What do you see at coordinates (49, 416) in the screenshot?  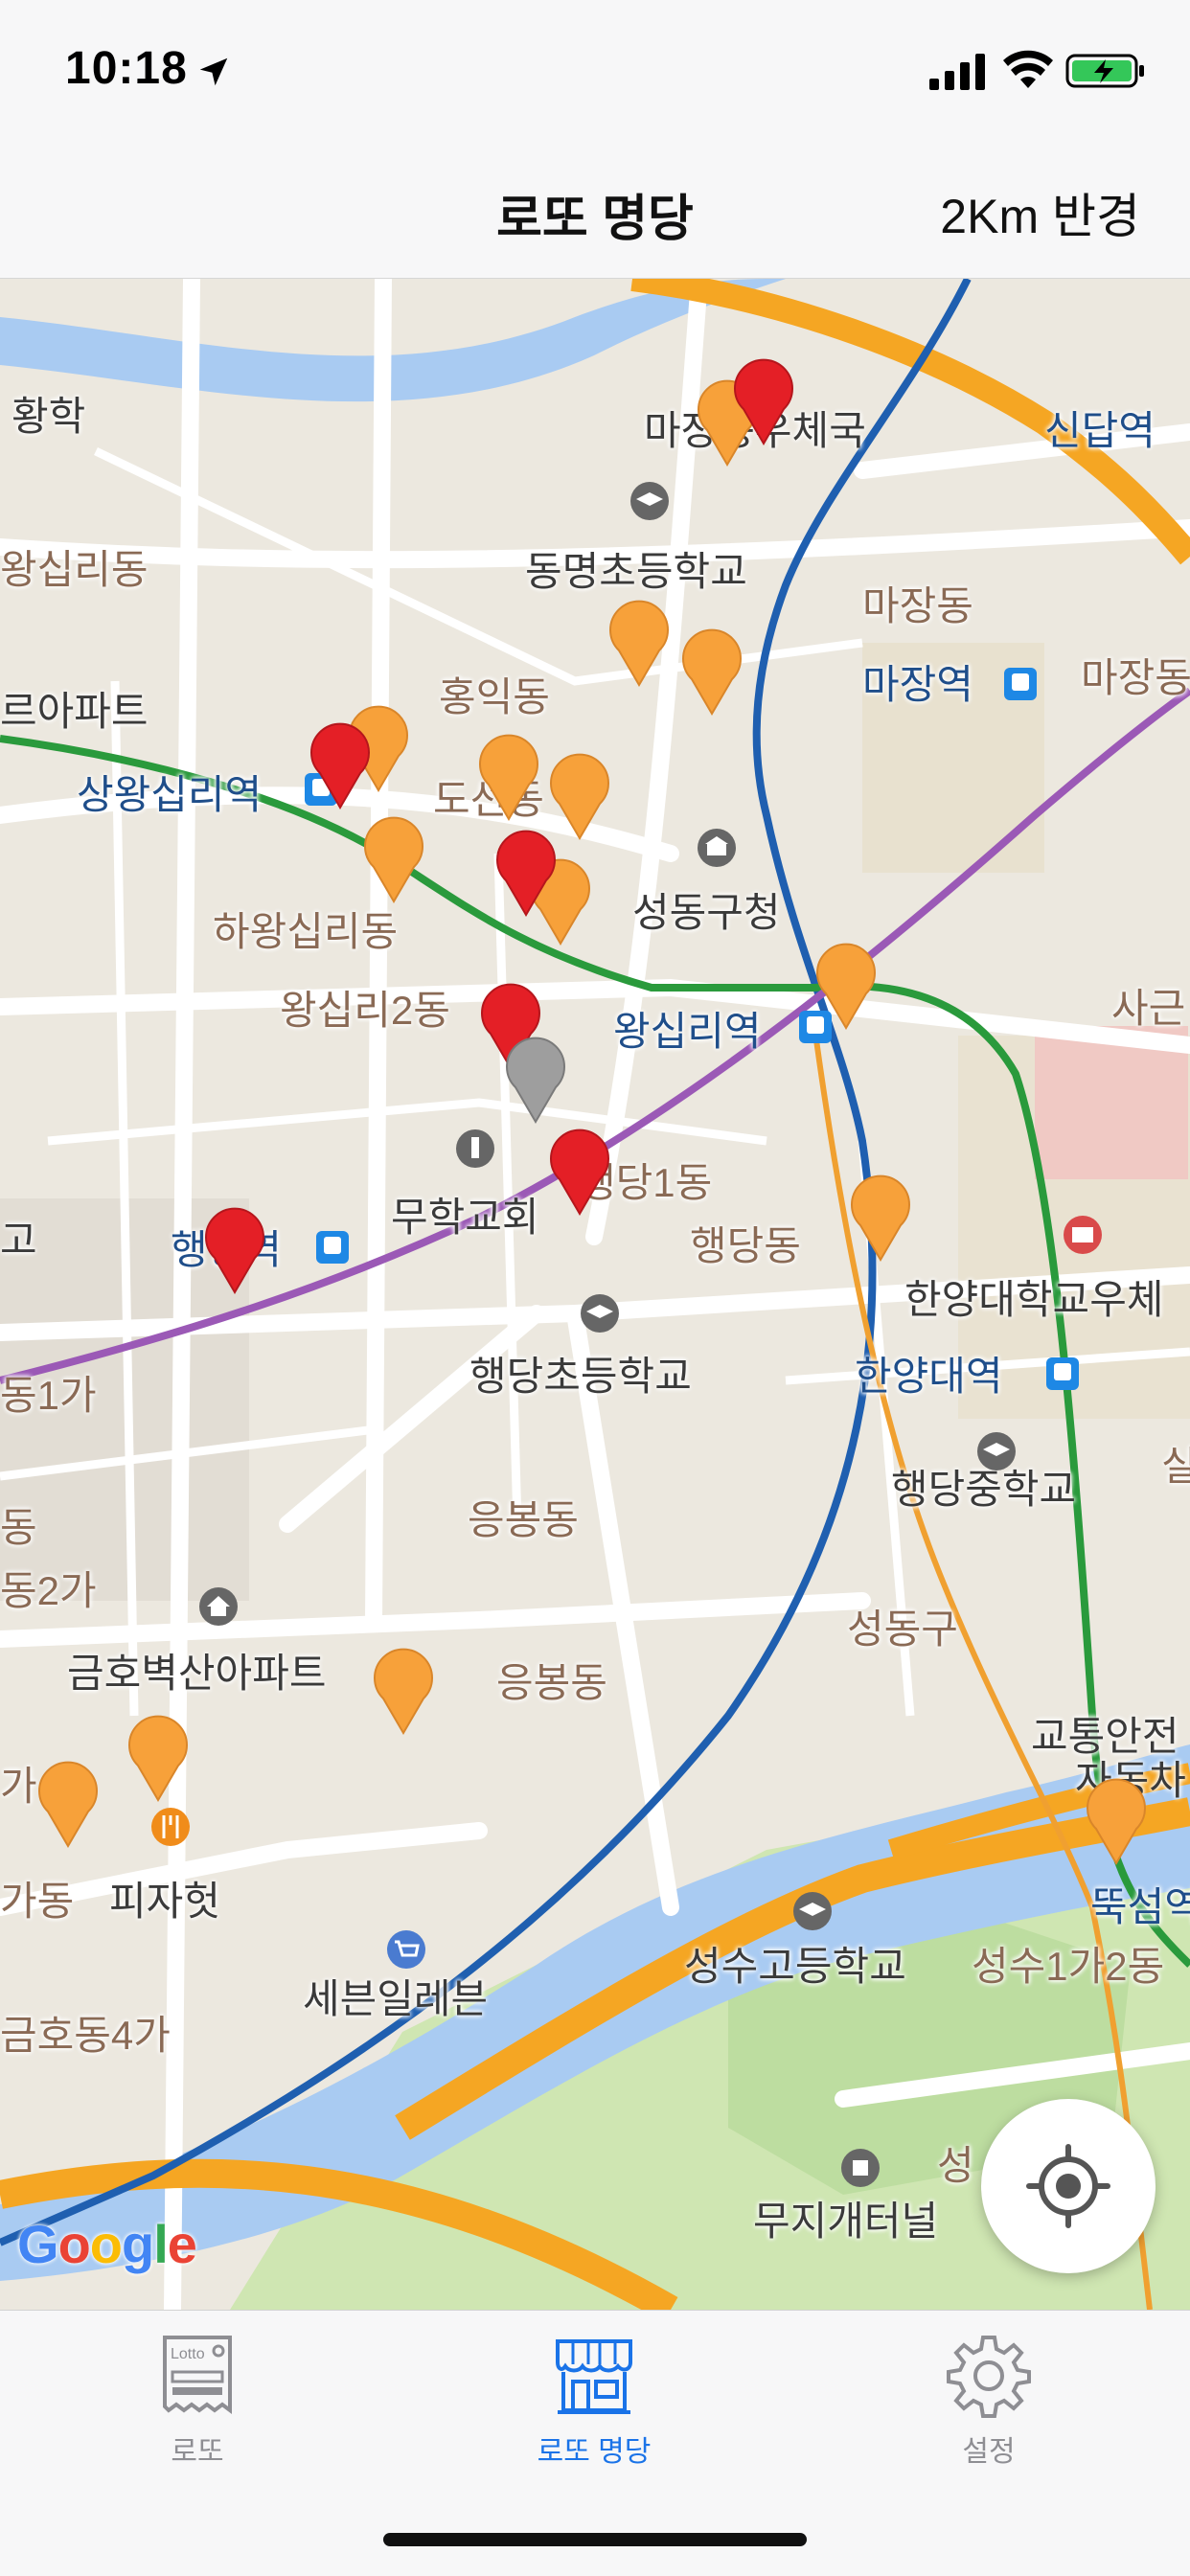 I see `map-label: 황학` at bounding box center [49, 416].